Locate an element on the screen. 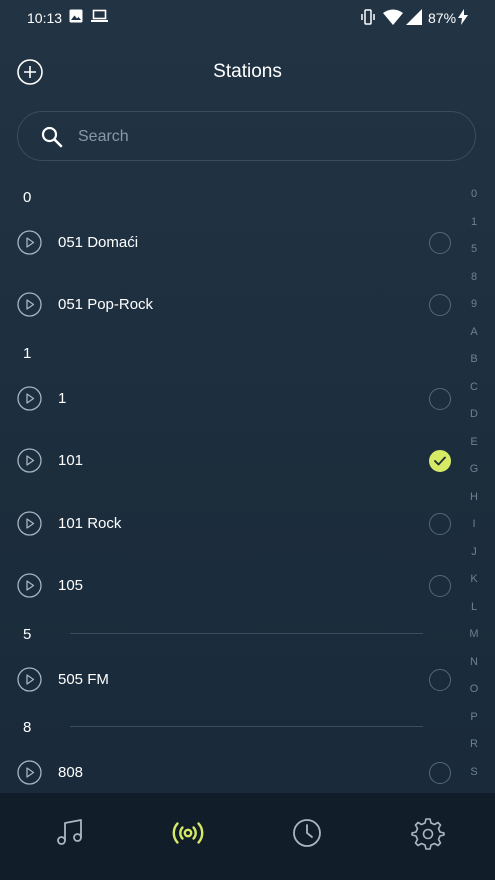  radio-broadcast-icon is located at coordinates (188, 833).